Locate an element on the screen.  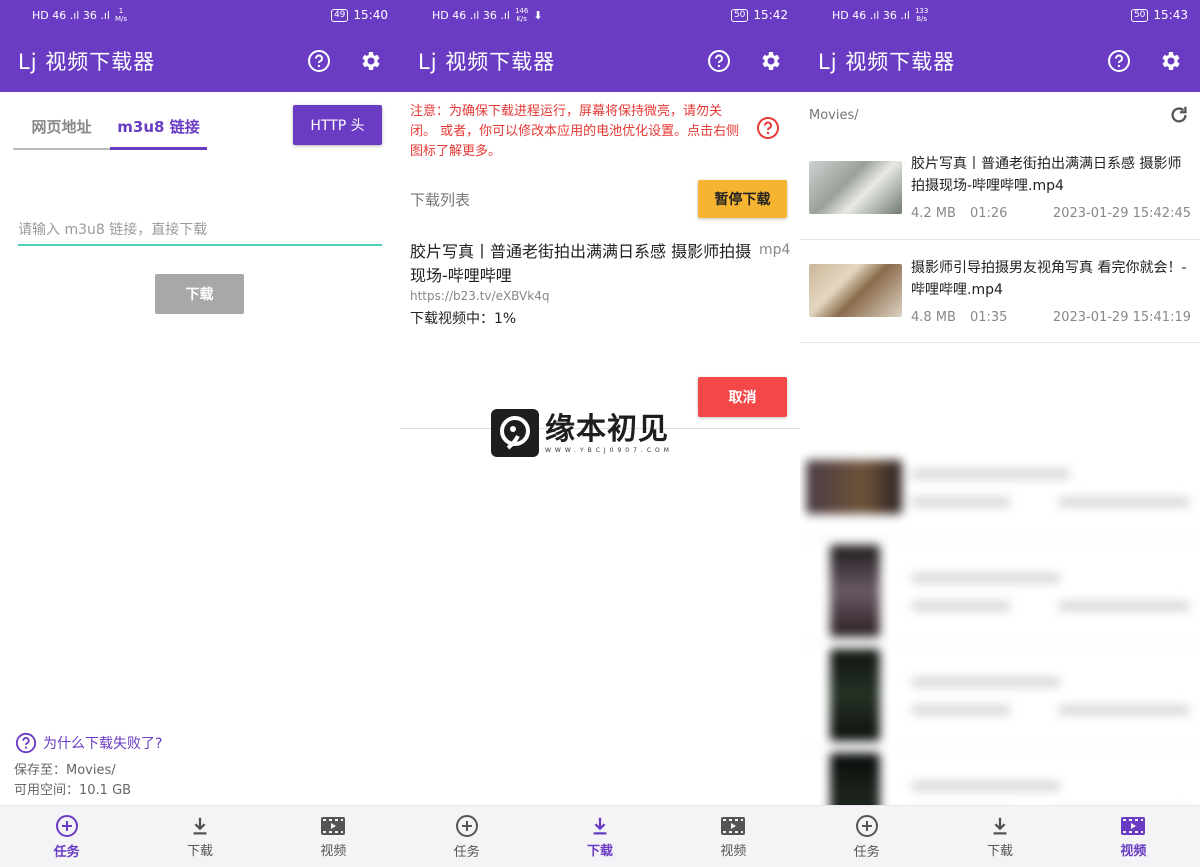
watermark-url: WWW.YBCJ0907.COM is located at coordinates (609, 450).